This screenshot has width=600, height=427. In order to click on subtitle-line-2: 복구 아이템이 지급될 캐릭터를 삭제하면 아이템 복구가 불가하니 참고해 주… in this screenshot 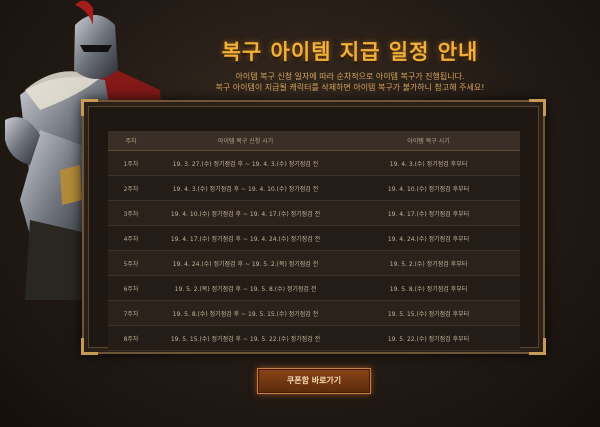, I will do `click(350, 87)`.